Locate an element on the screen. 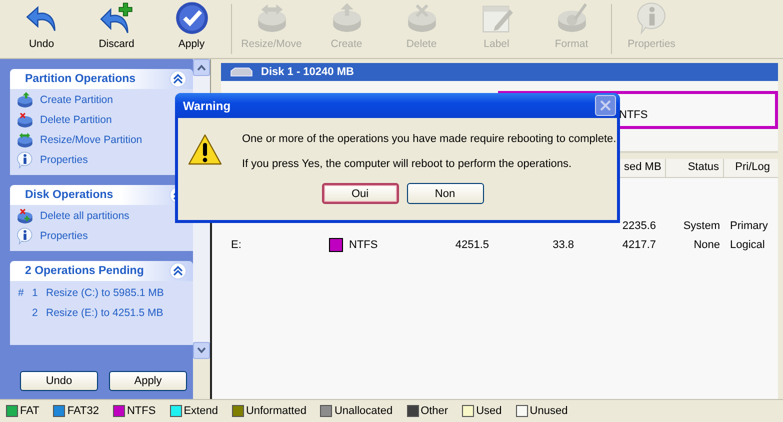 Image resolution: width=783 pixels, height=422 pixels. dialog-title: Warning is located at coordinates (207, 105).